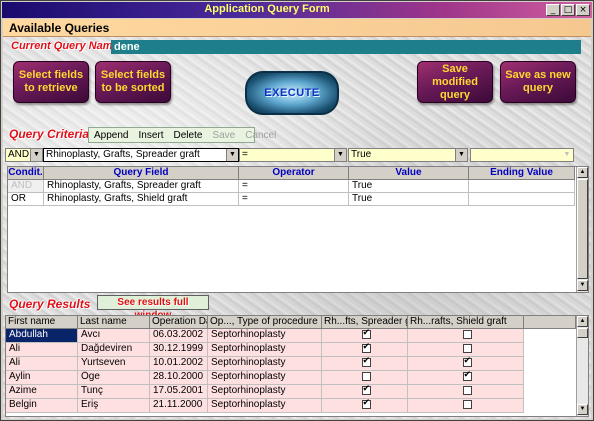  What do you see at coordinates (294, 173) in the screenshot?
I see `criteria-col-operator: Operator` at bounding box center [294, 173].